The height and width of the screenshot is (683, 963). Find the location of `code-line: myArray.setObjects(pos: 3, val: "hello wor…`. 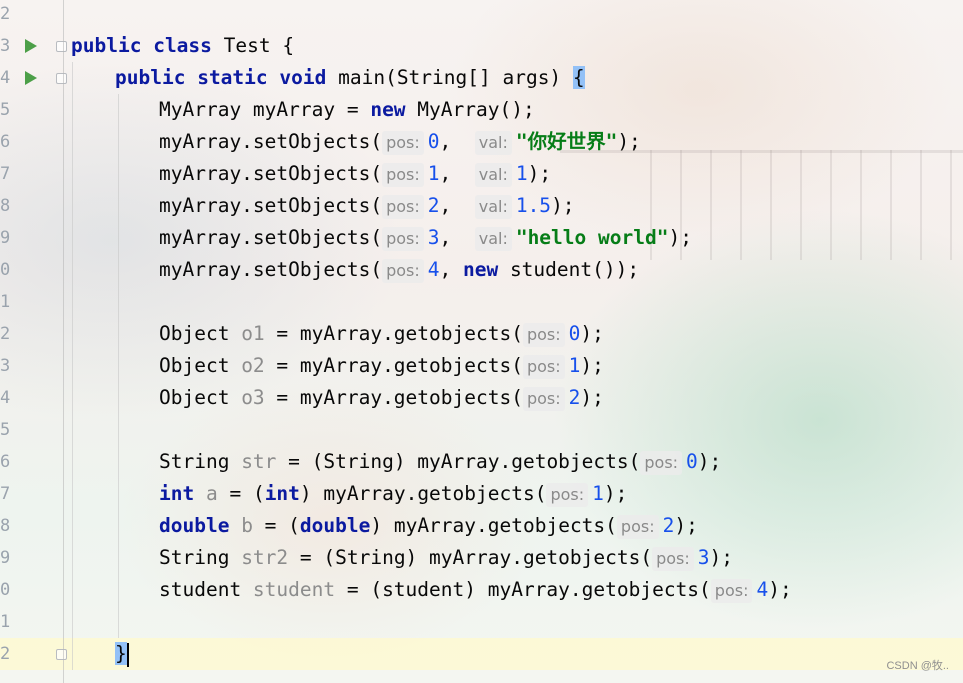

code-line: myArray.setObjects(pos: 3, val: "hello wor… is located at coordinates (425, 238).